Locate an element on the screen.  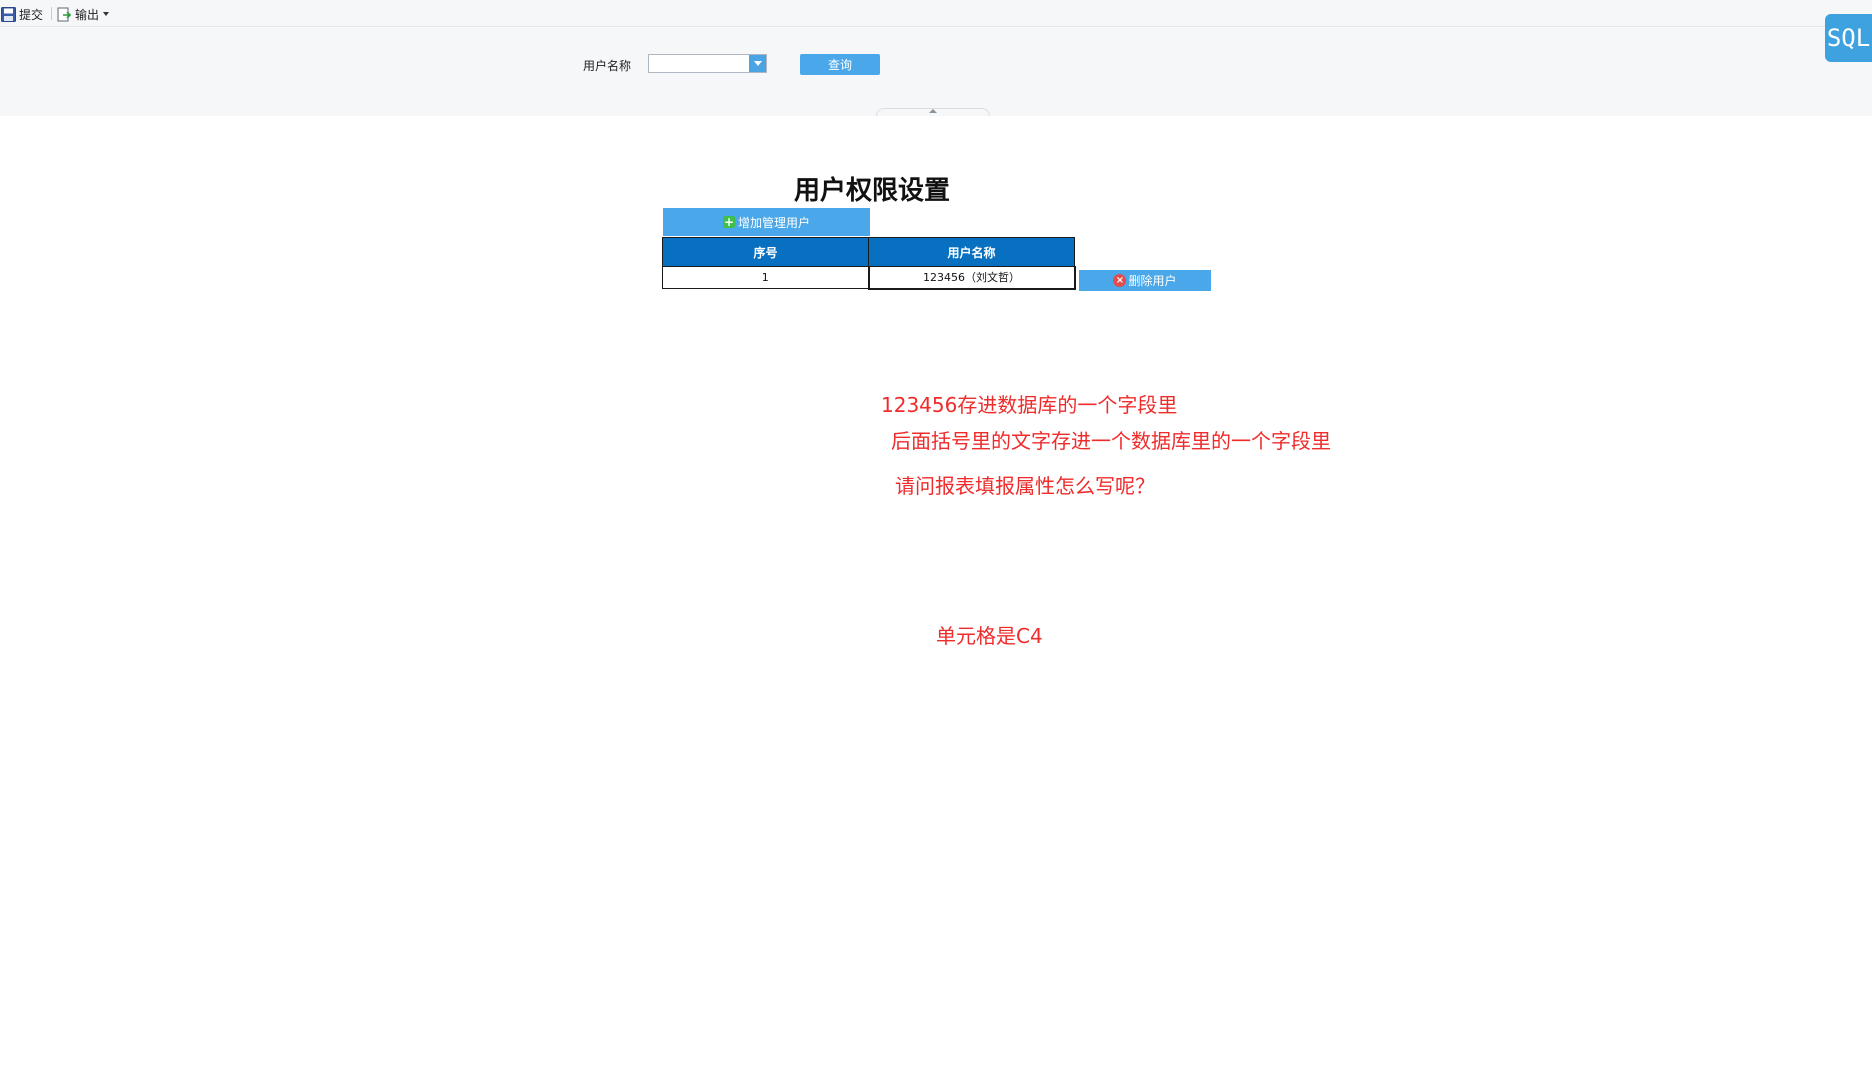
annotation-line-4: 单元格是C4 is located at coordinates (989, 636).